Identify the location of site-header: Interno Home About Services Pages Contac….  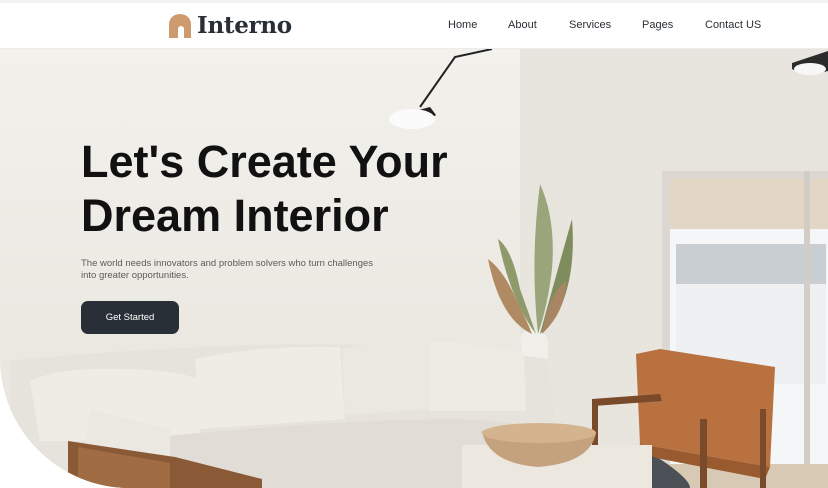
(414, 26).